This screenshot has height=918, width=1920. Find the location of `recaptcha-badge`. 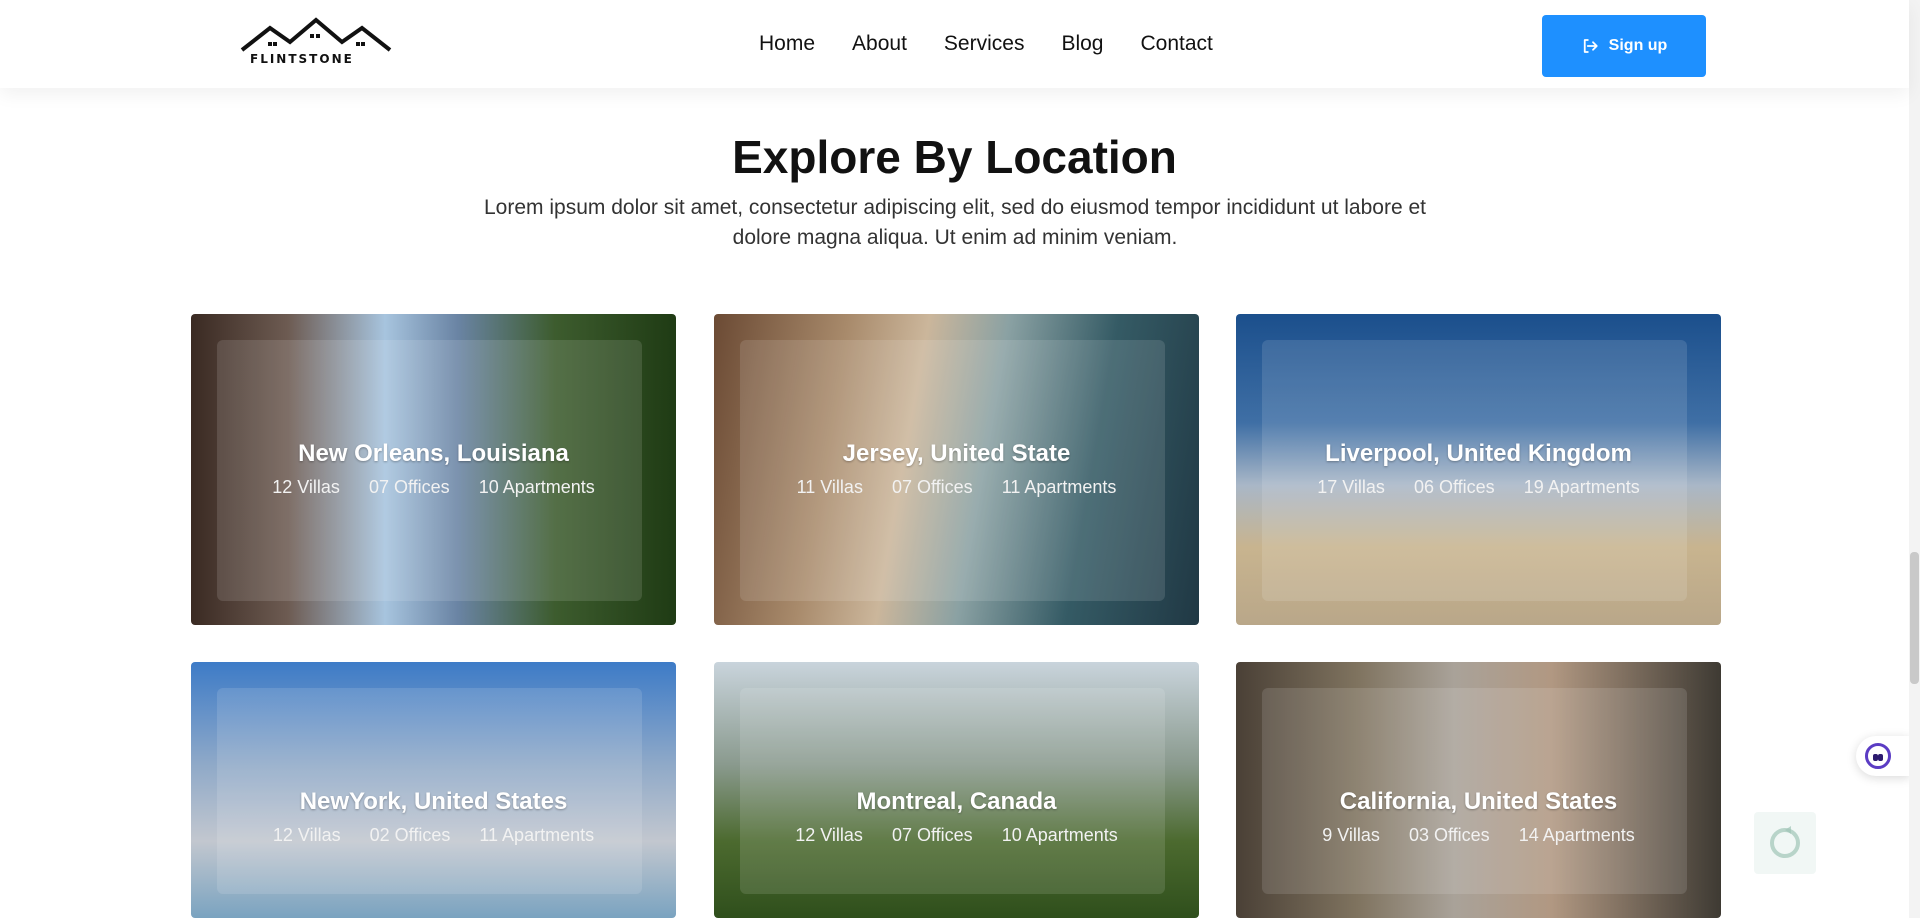

recaptcha-badge is located at coordinates (1785, 843).